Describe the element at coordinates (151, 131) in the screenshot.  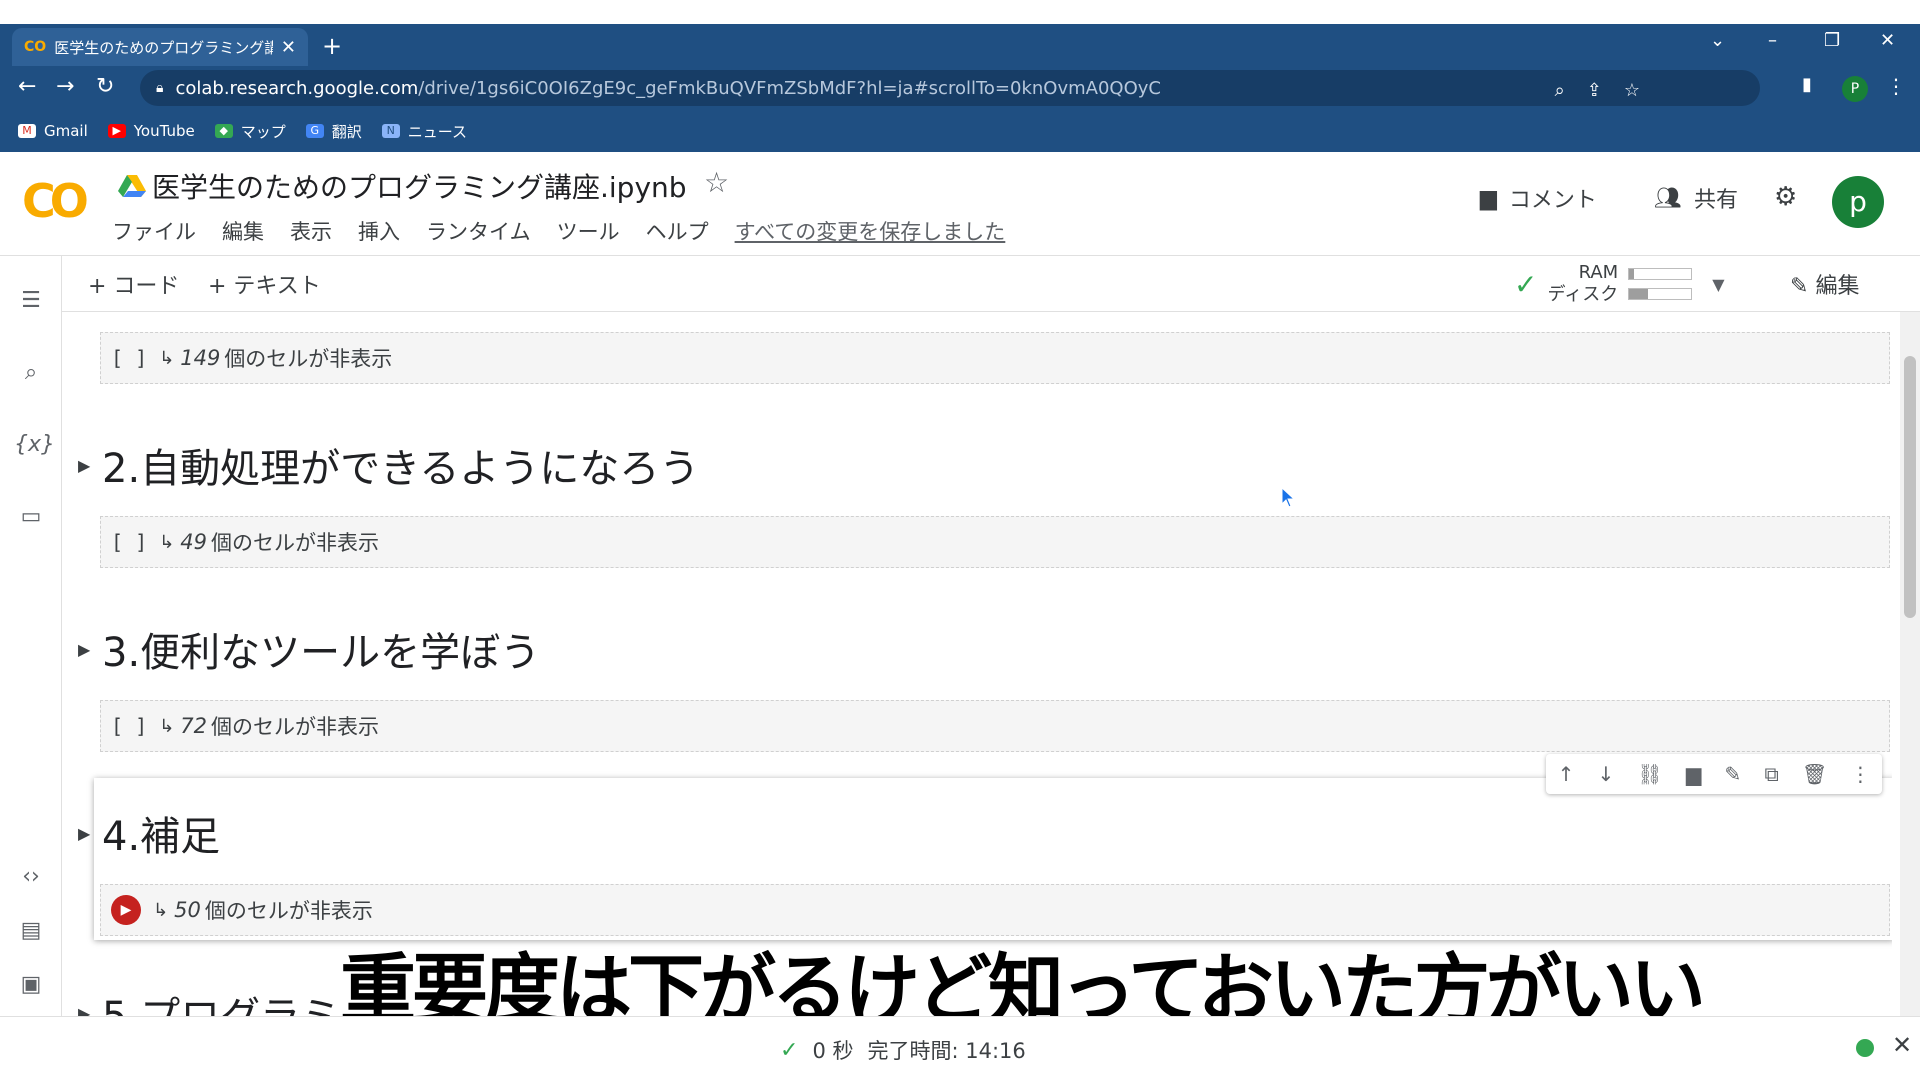
I see `bookmark-youtube: ▶ YouTube` at that location.